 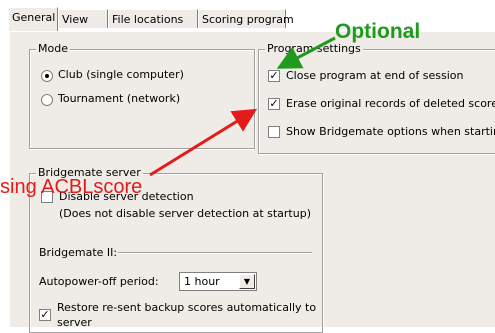 I want to click on annotation-using: sing ACBLscore, so click(x=71, y=187).